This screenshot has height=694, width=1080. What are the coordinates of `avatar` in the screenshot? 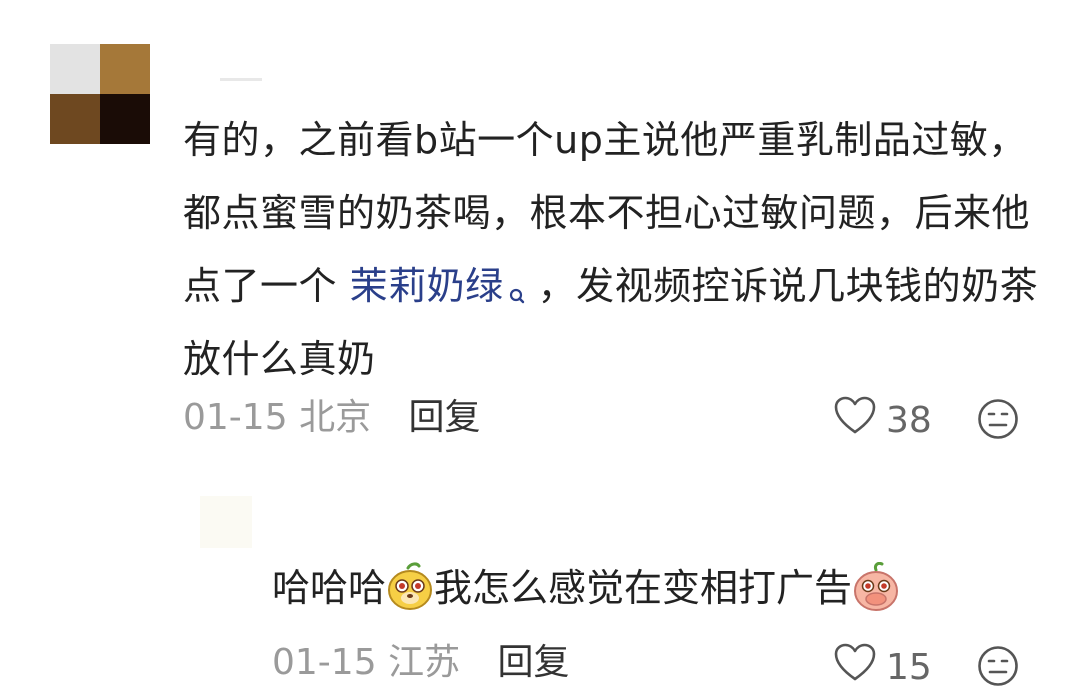 It's located at (100, 94).